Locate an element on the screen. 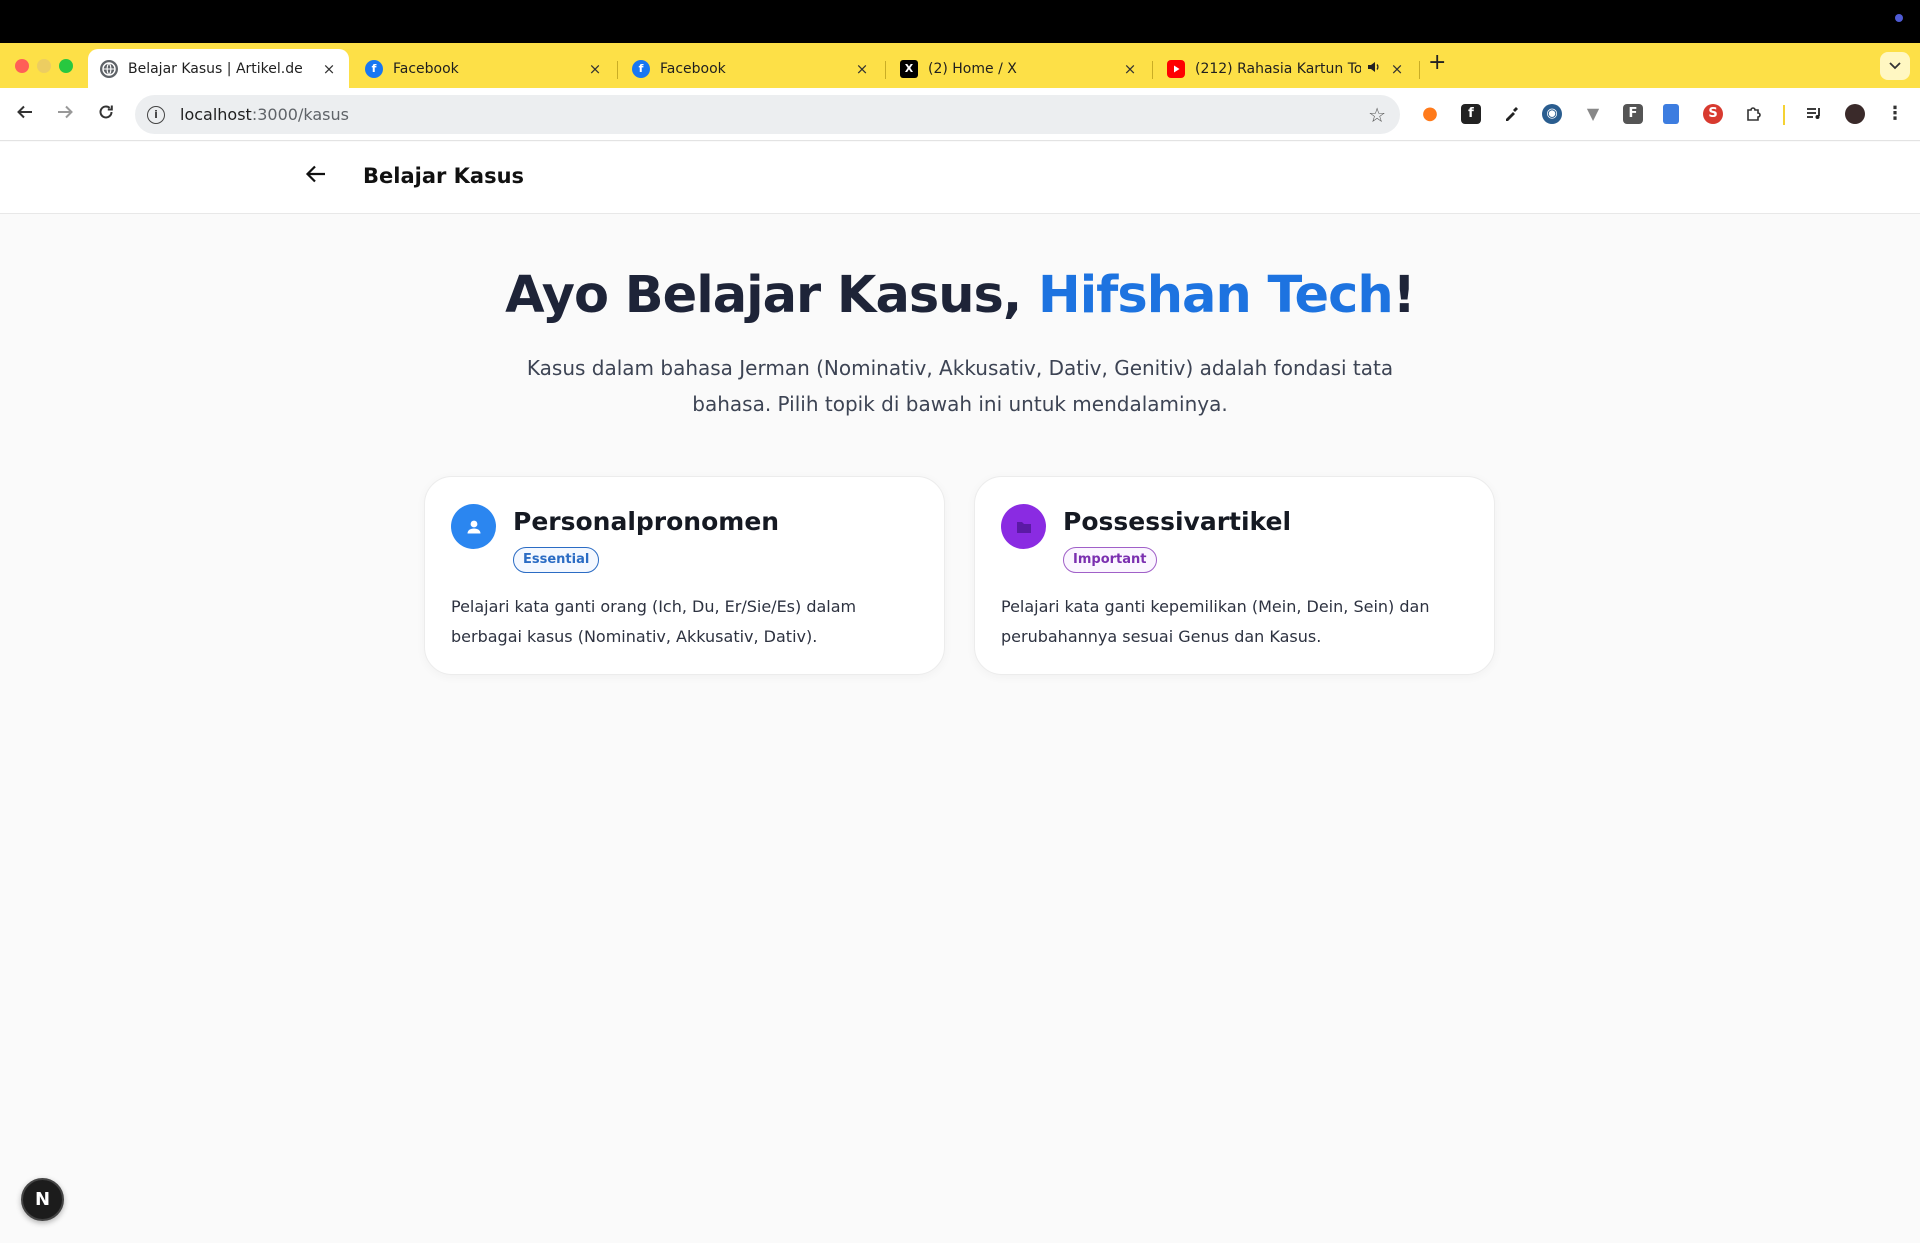  profile-avatar is located at coordinates (1855, 114).